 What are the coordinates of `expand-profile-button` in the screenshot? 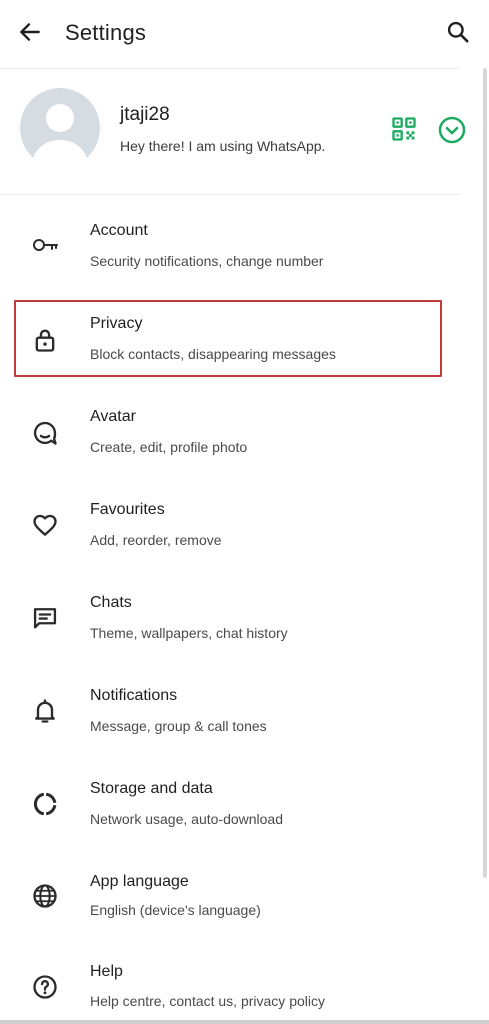 It's located at (452, 130).